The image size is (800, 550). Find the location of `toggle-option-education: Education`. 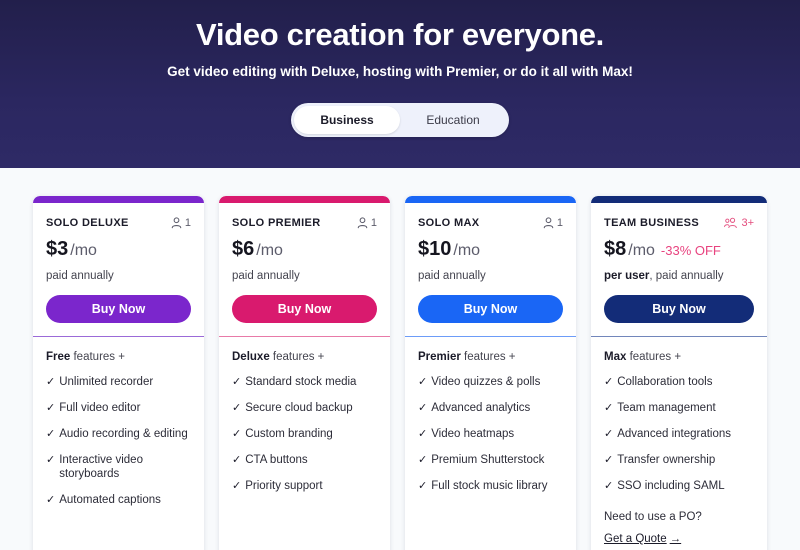

toggle-option-education: Education is located at coordinates (453, 120).